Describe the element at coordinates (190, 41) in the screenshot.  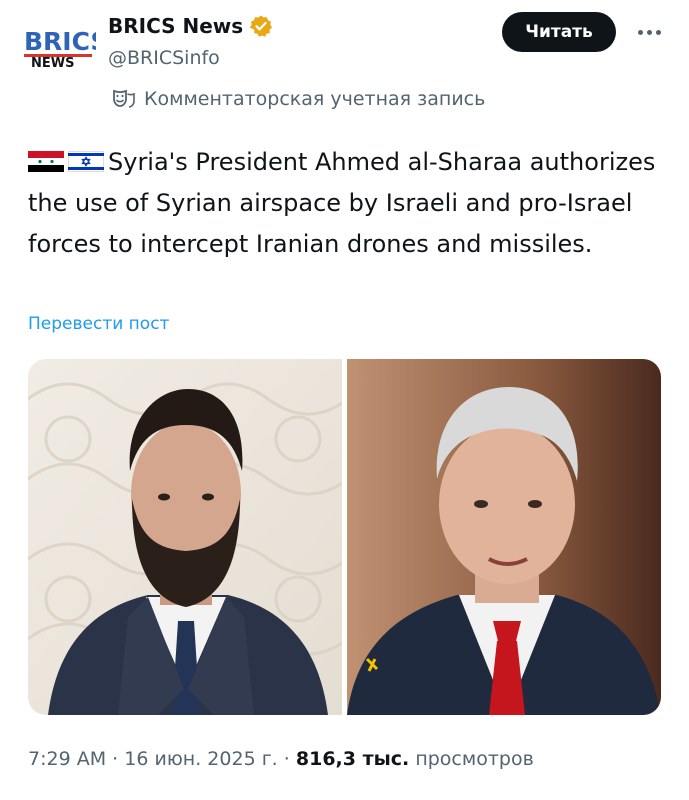
I see `author-block: BRICS News @BRICSinfo` at that location.